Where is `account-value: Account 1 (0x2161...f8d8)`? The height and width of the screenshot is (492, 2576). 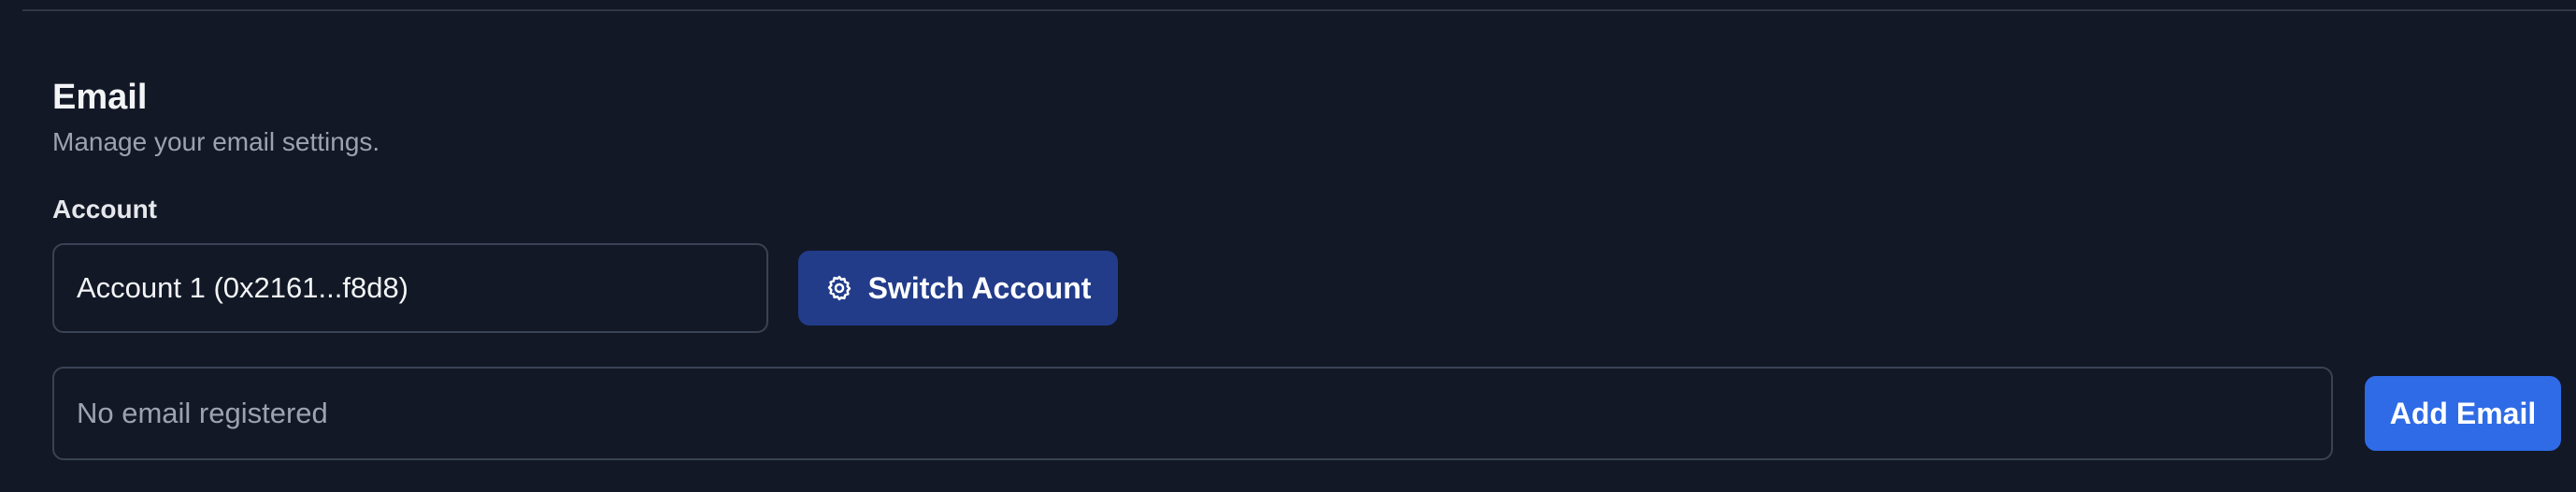 account-value: Account 1 (0x2161...f8d8) is located at coordinates (243, 287).